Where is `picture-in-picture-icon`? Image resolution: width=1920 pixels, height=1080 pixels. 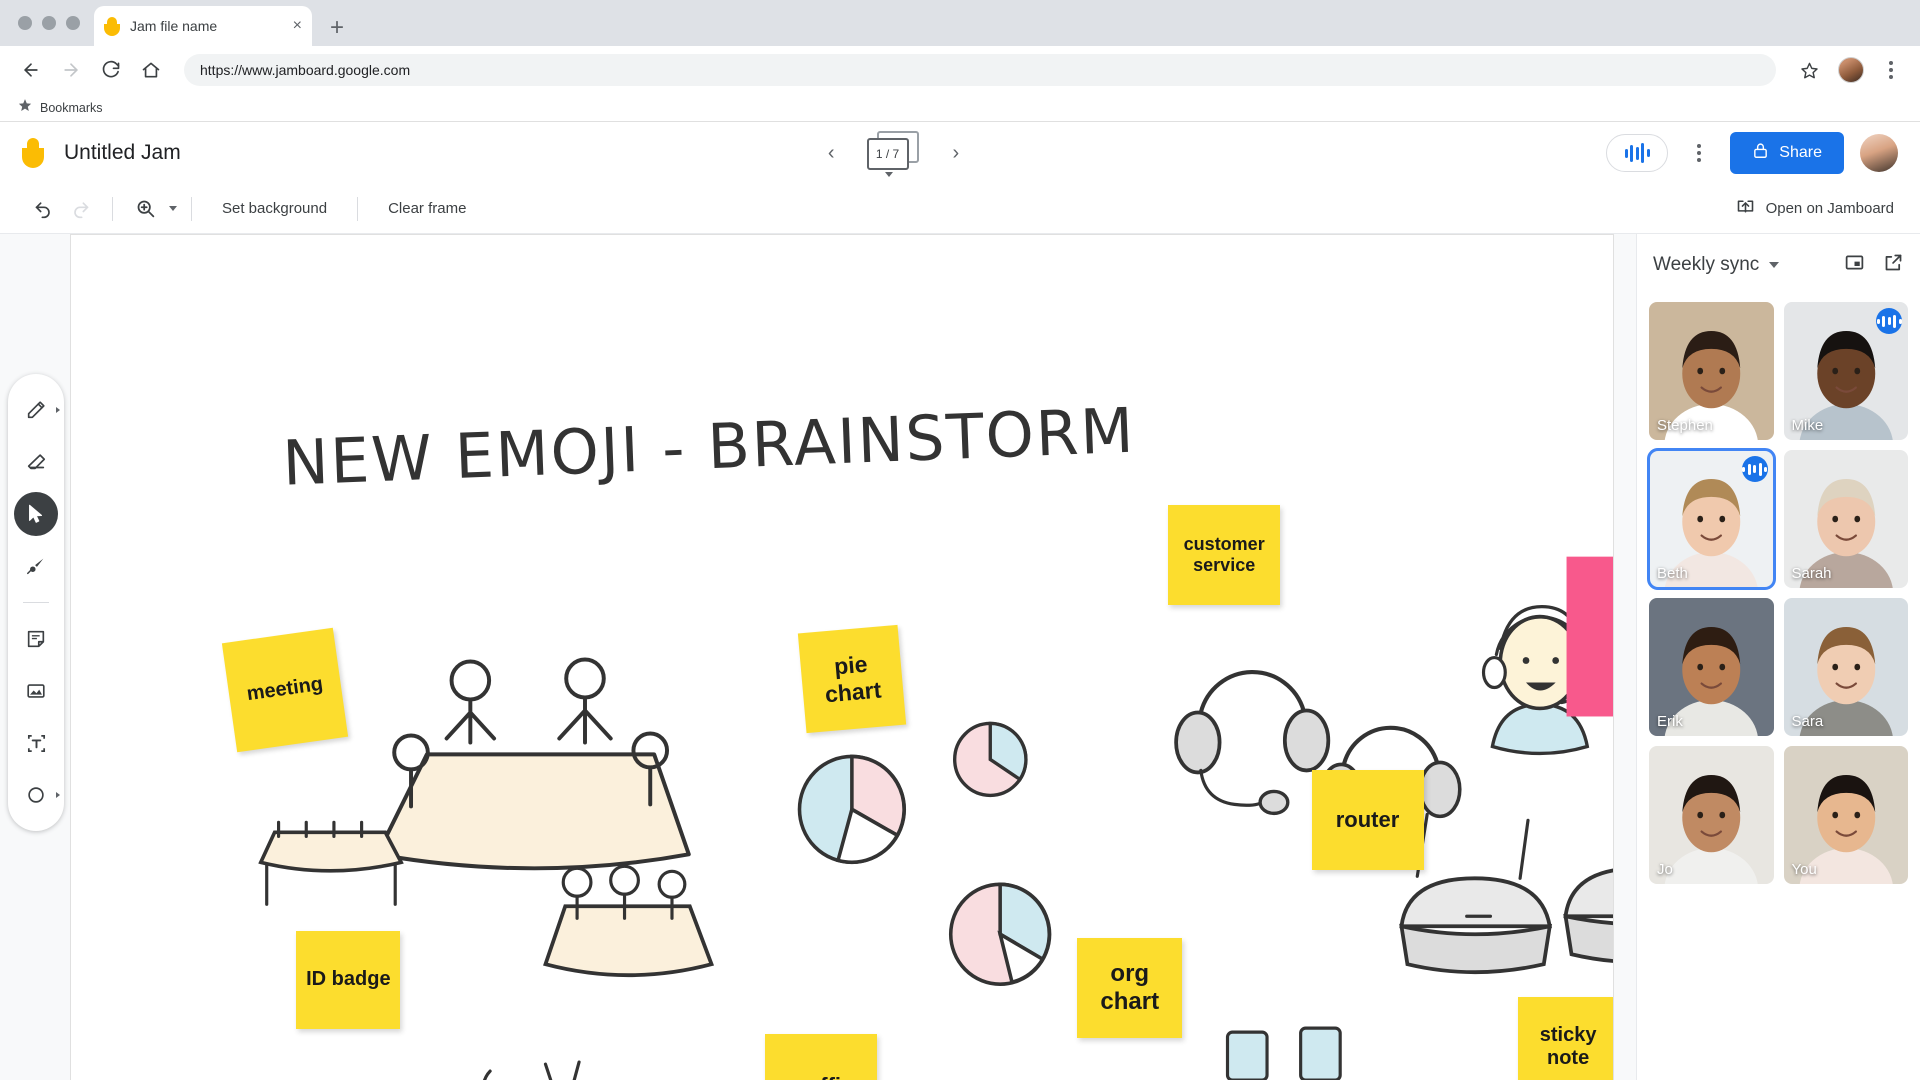 picture-in-picture-icon is located at coordinates (1854, 265).